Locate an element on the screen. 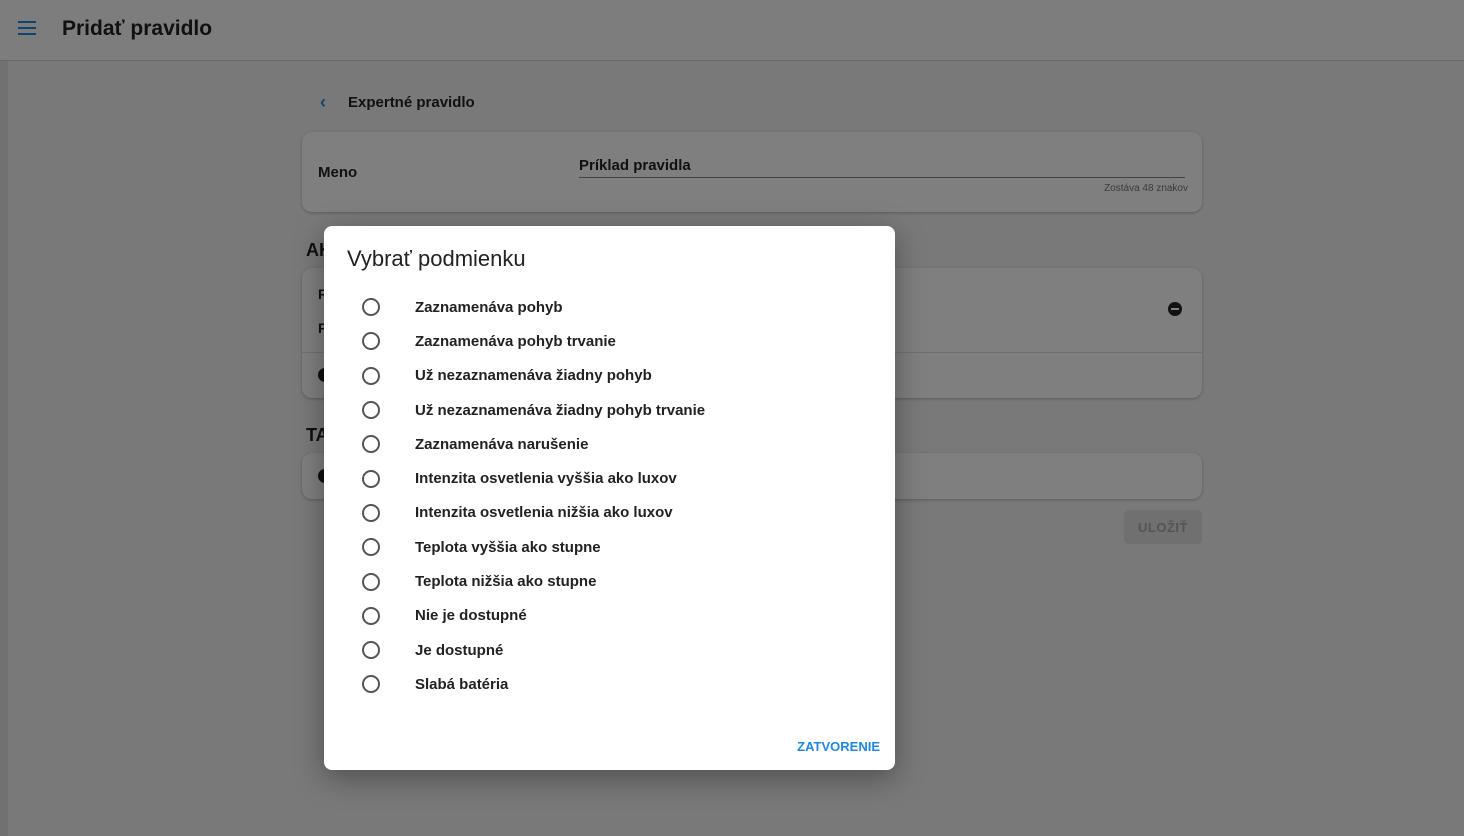  option-label: Intenzita osvetlenia nižšia ako luxov is located at coordinates (544, 513).